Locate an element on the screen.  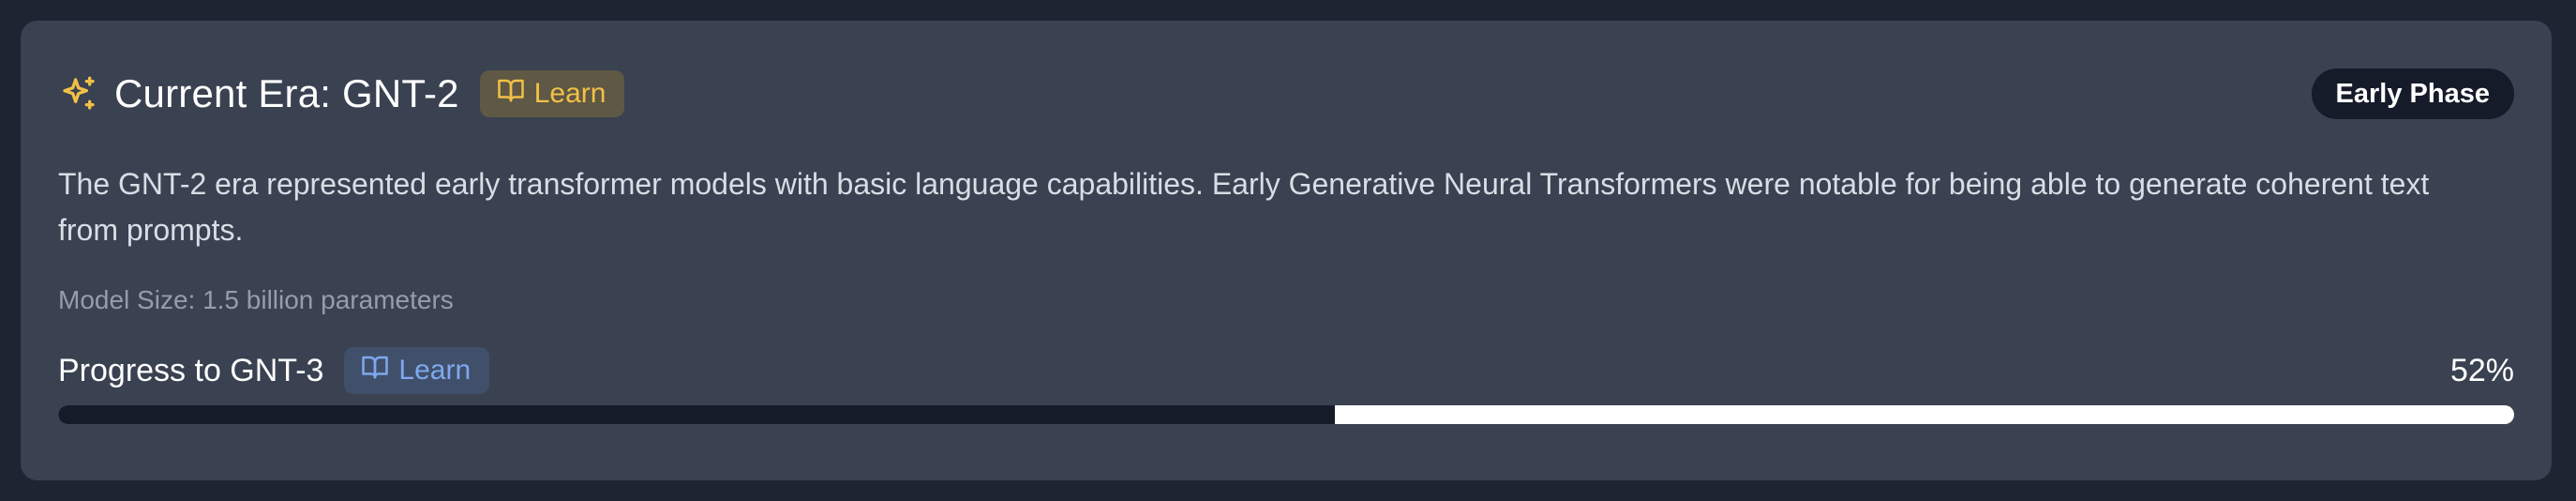
page-title: Current Era: GNT-2 is located at coordinates (287, 93).